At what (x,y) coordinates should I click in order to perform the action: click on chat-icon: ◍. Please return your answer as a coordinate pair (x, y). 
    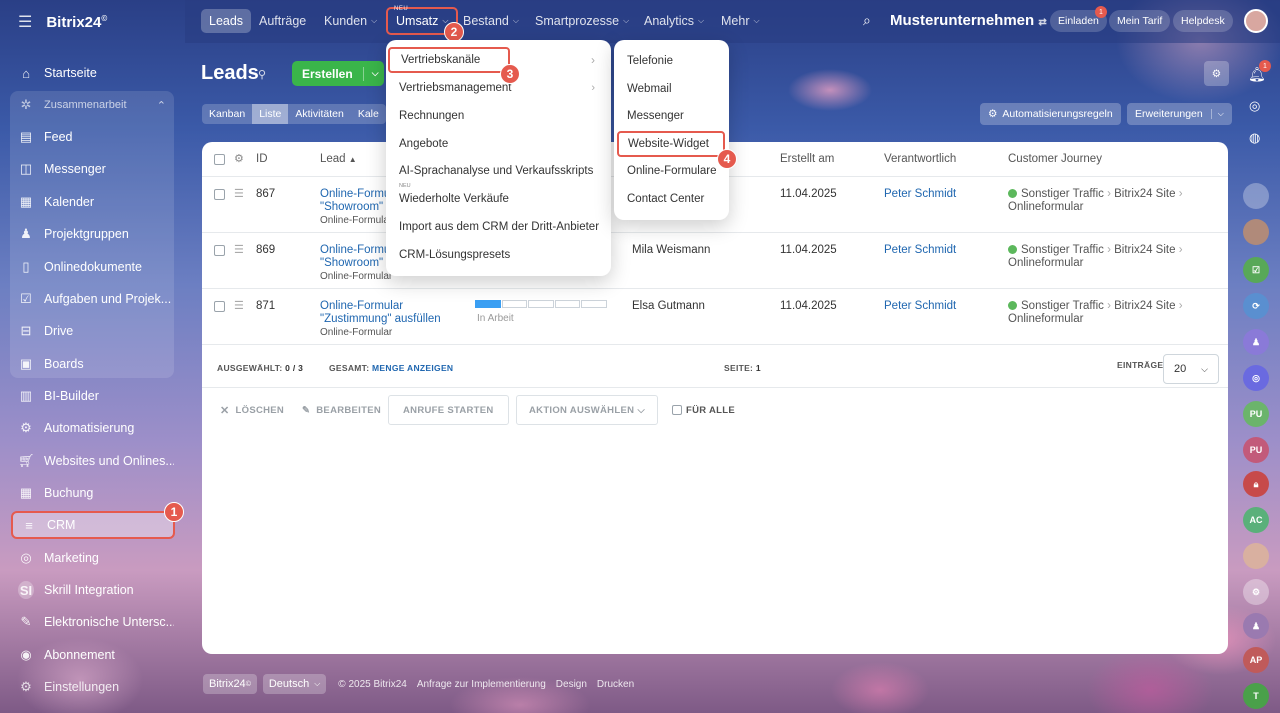
    Looking at the image, I should click on (1254, 138).